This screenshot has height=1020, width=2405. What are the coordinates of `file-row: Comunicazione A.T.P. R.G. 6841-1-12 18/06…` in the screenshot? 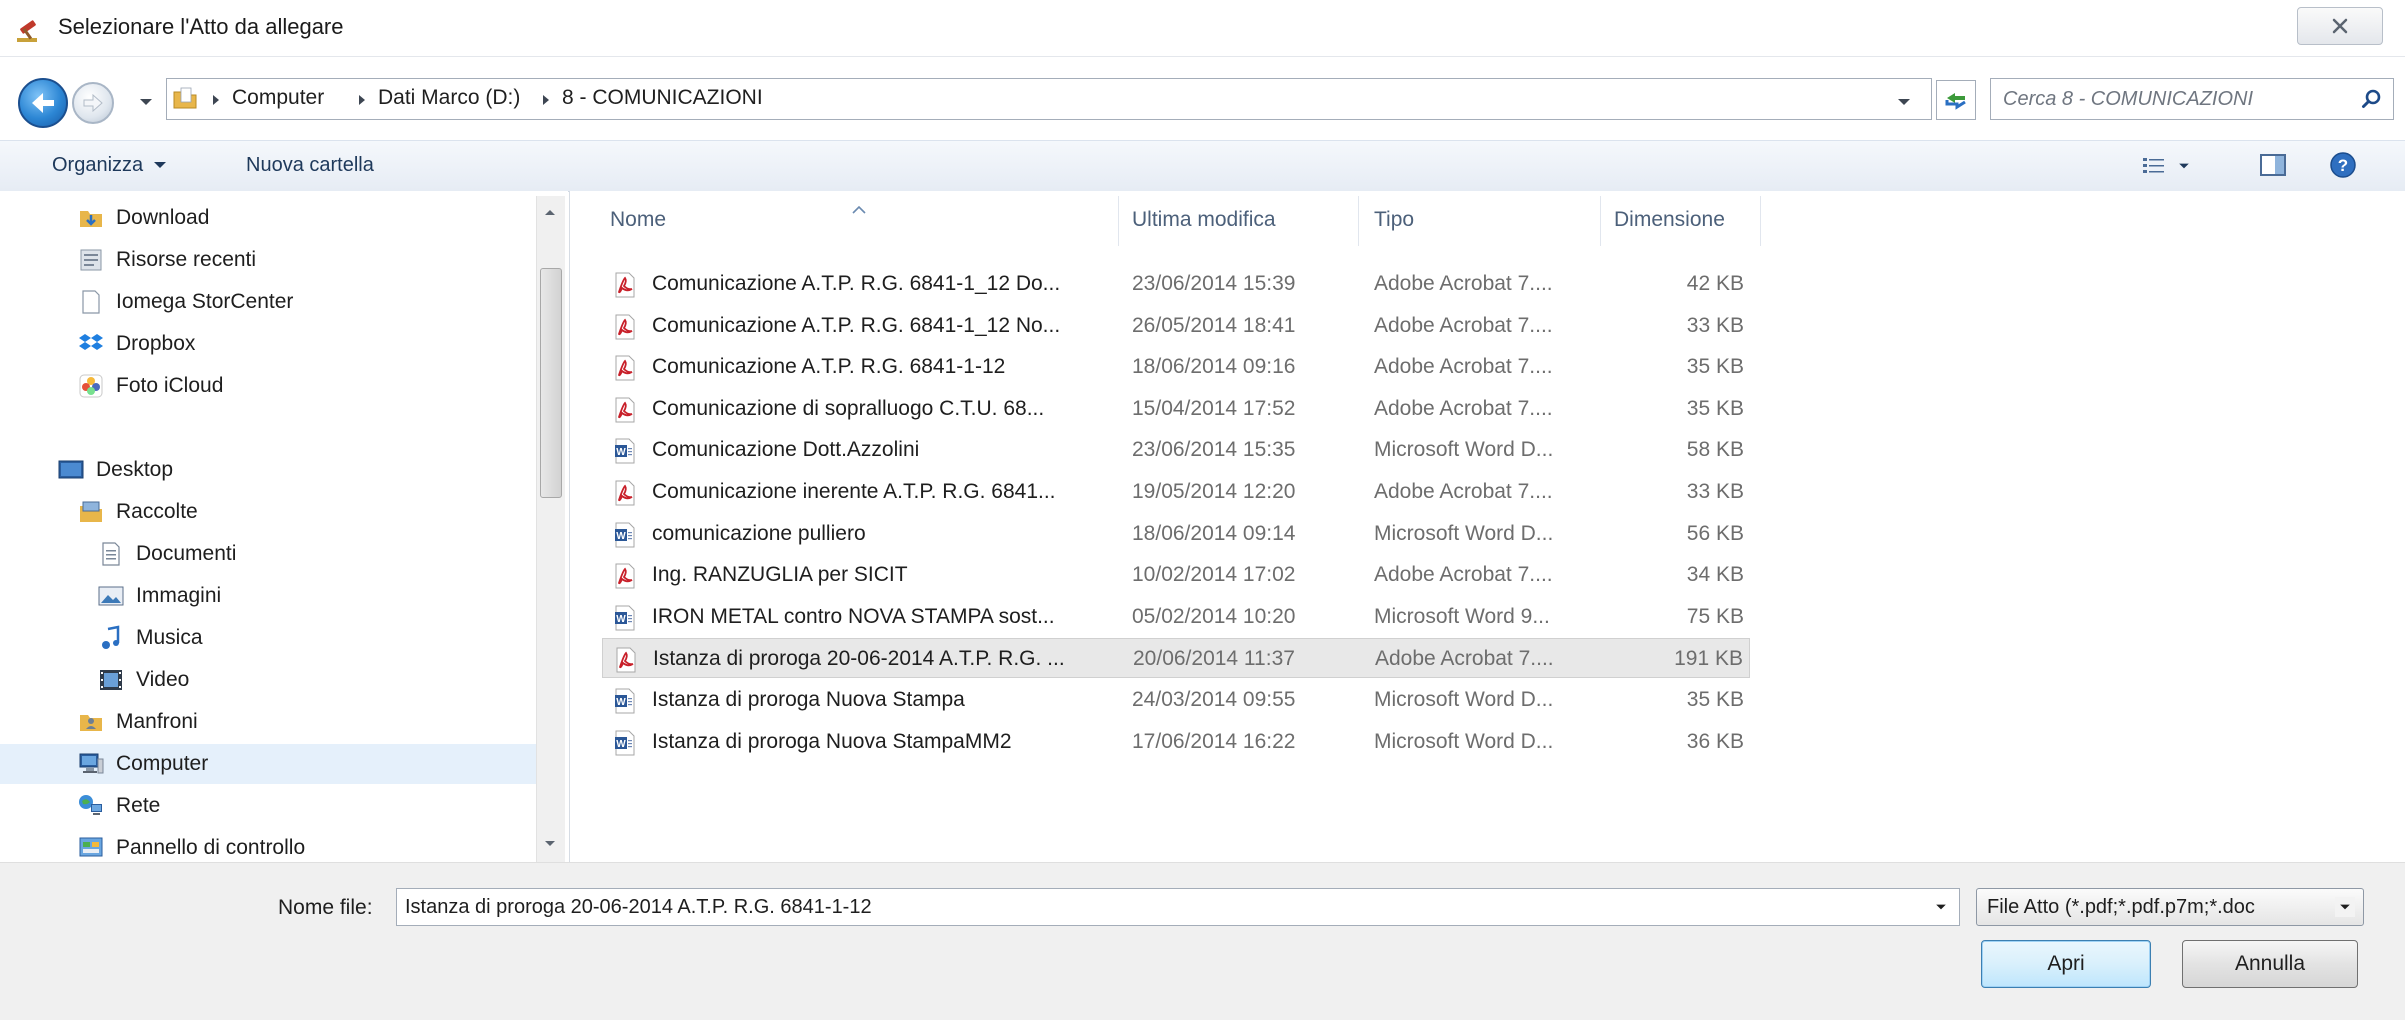 It's located at (1176, 367).